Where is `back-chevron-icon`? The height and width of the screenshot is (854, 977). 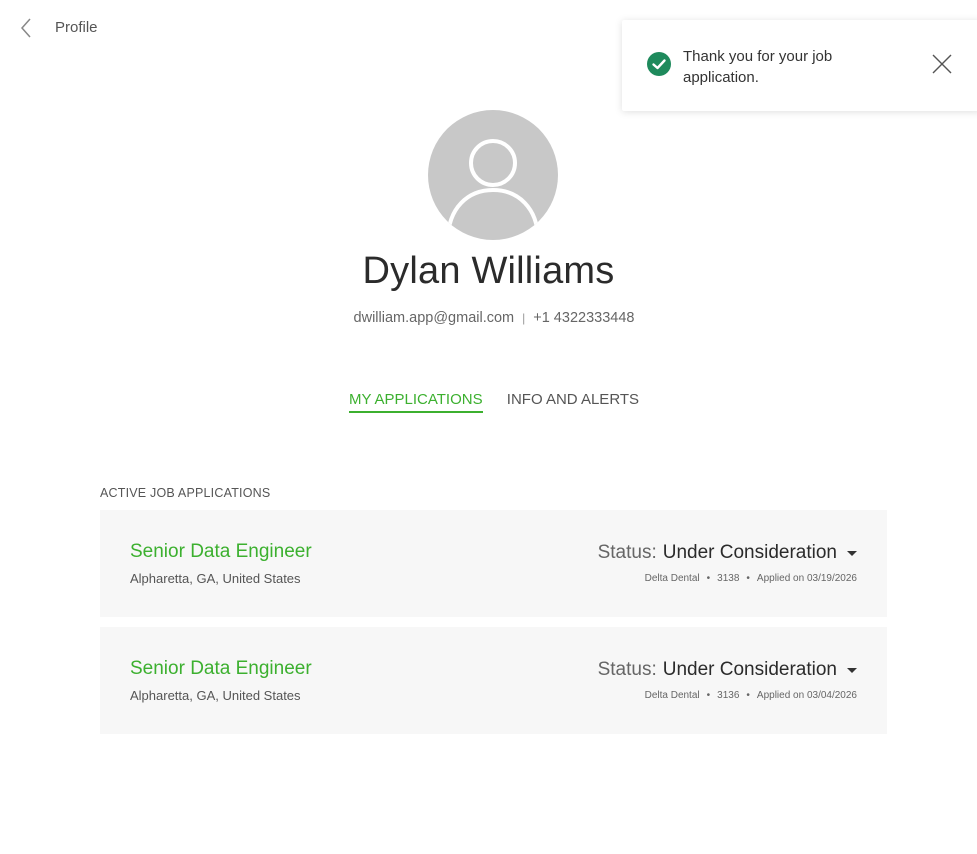 back-chevron-icon is located at coordinates (28, 28).